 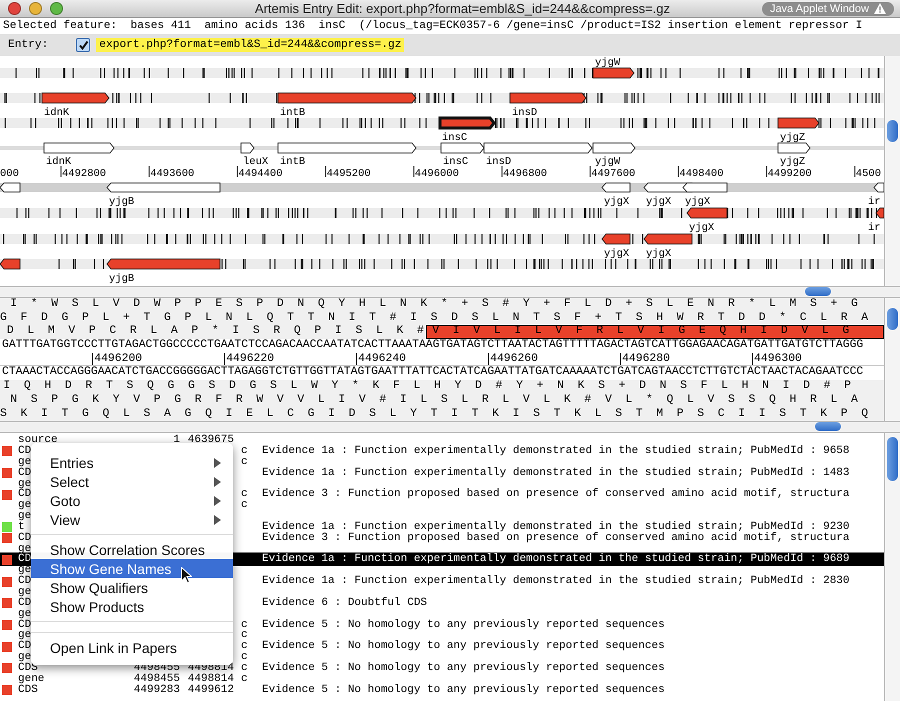 What do you see at coordinates (556, 451) in the screenshot?
I see `qualifier-text: Evidence 1a : Function experimentally demonstrated in the studied strain; PubMedId : 9658` at bounding box center [556, 451].